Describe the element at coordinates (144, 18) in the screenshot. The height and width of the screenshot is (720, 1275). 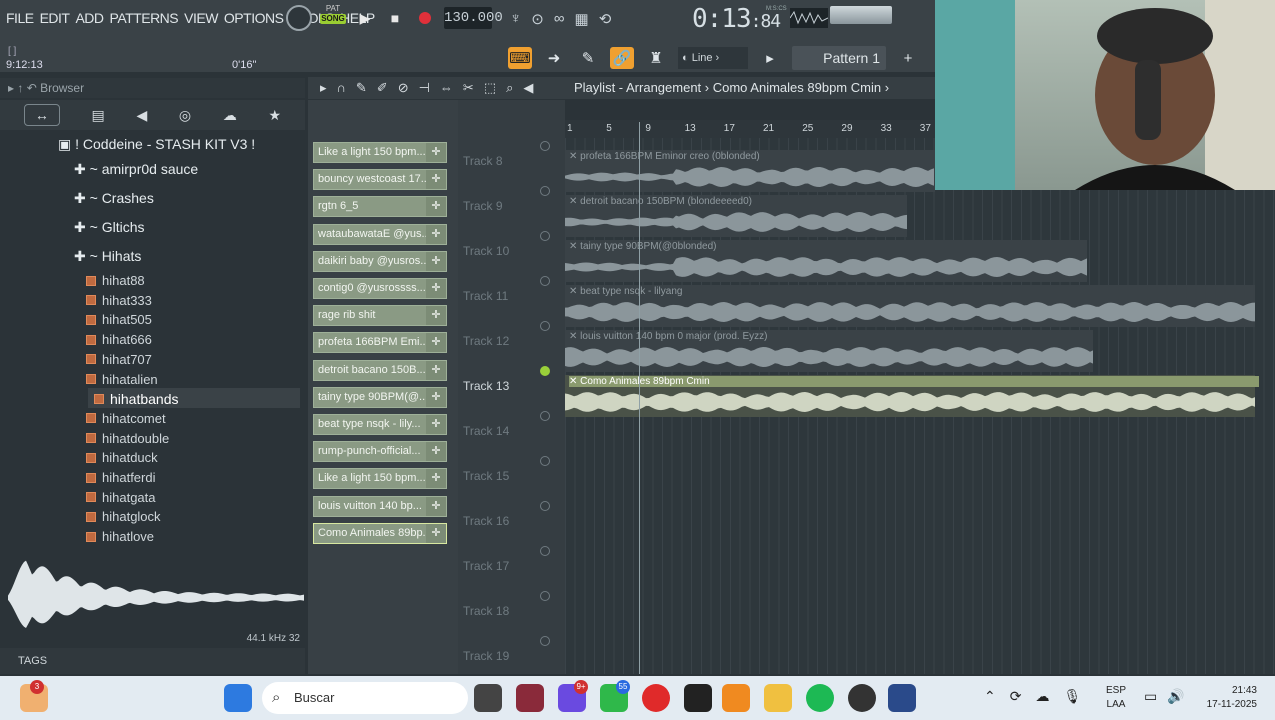
I see `menu-patterns: PATTERNS` at that location.